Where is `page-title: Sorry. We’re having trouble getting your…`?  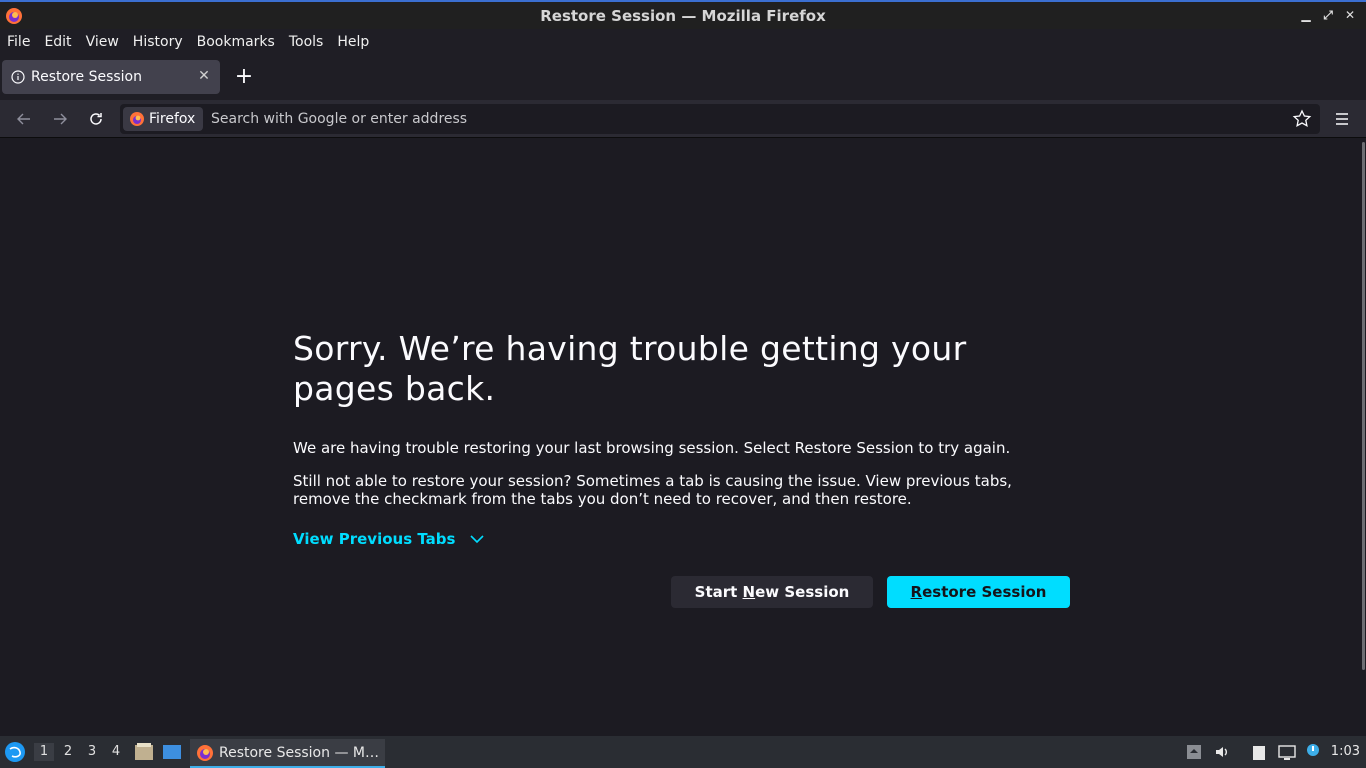 page-title: Sorry. We’re having trouble getting your… is located at coordinates (630, 368).